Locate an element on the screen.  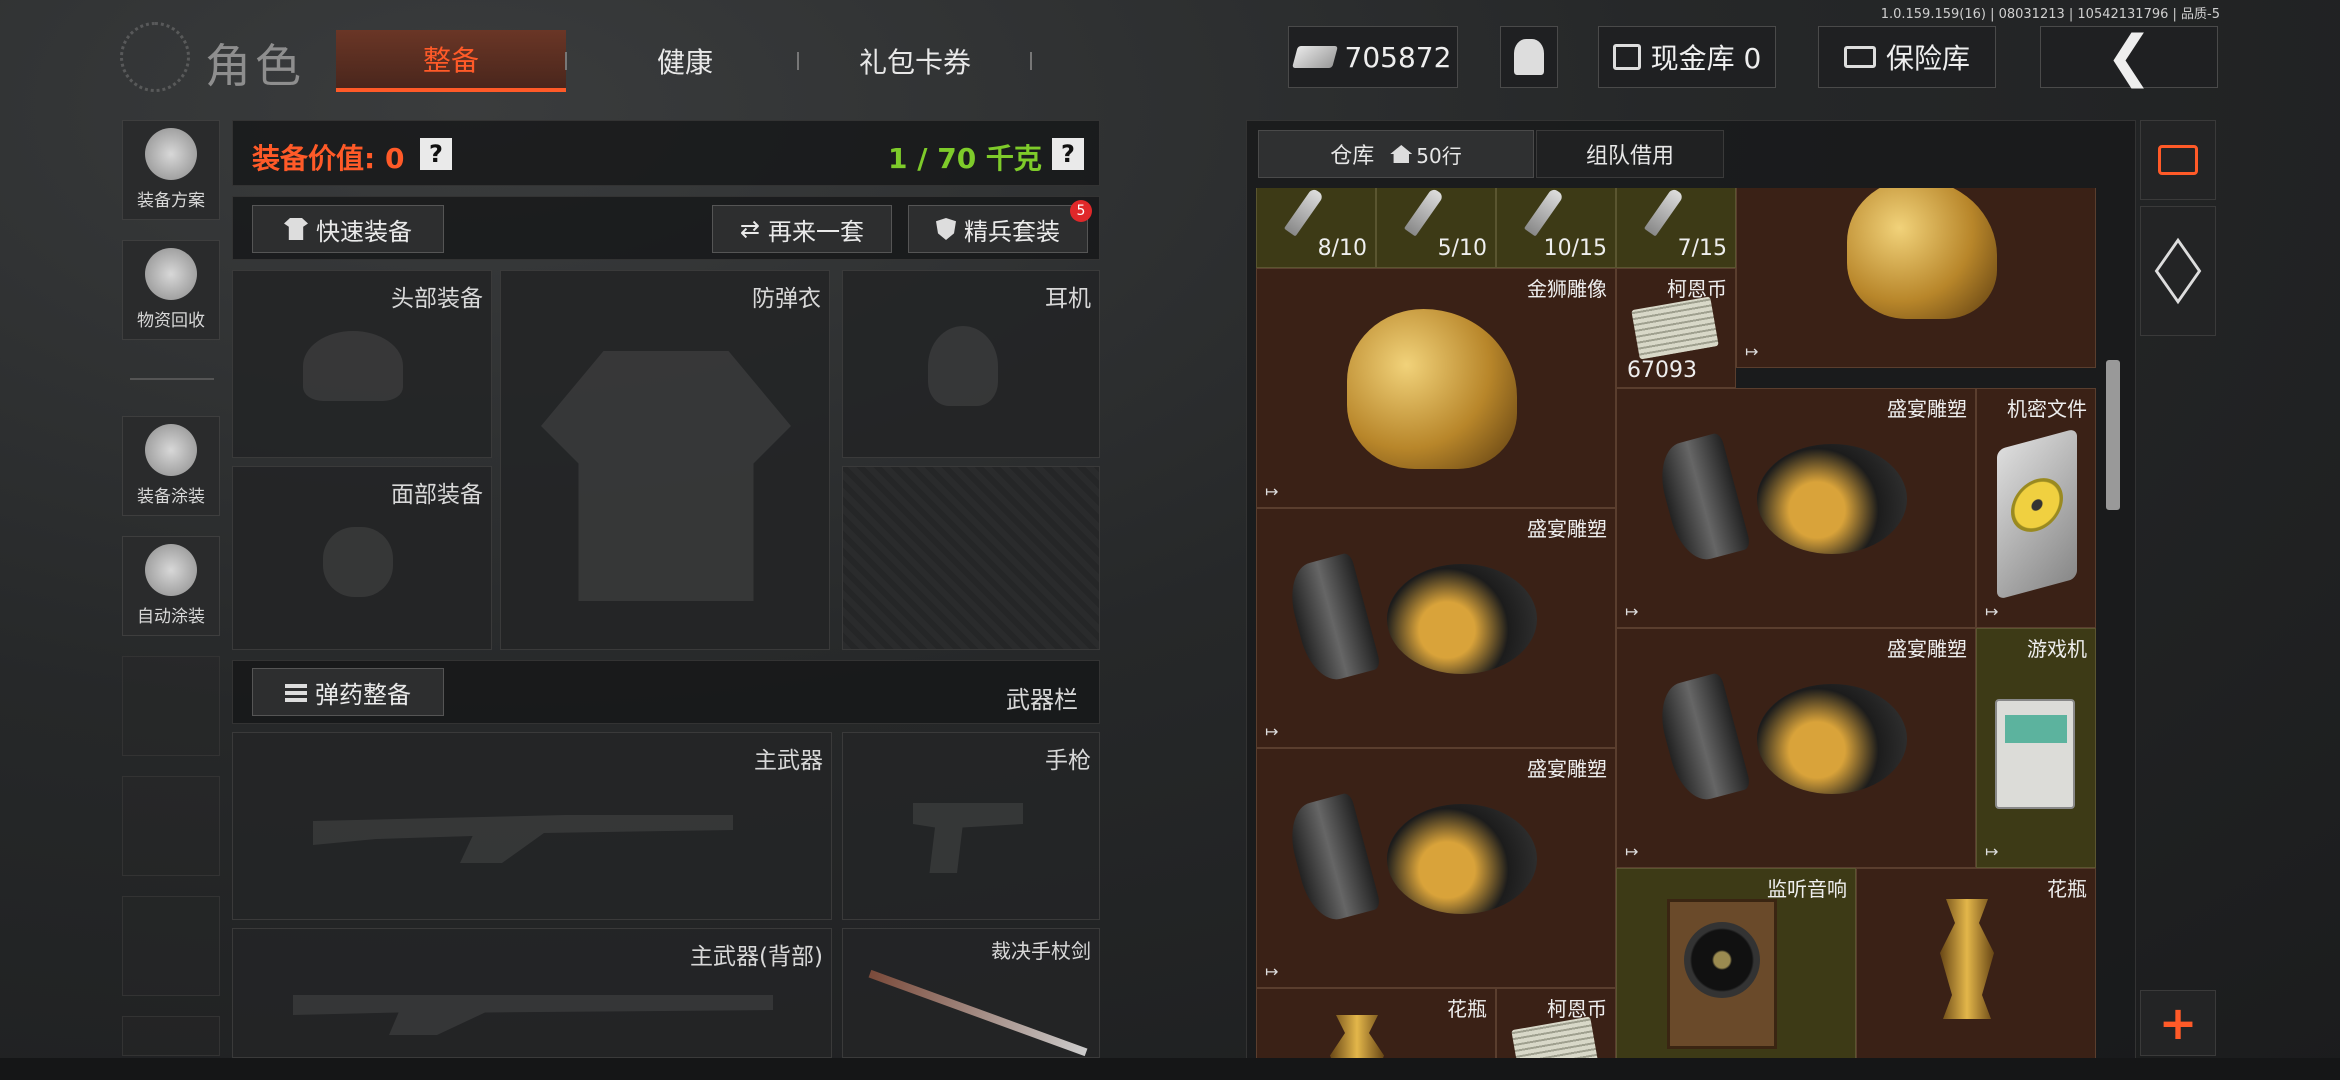
key-item: 7/15 is located at coordinates (1676, 228).